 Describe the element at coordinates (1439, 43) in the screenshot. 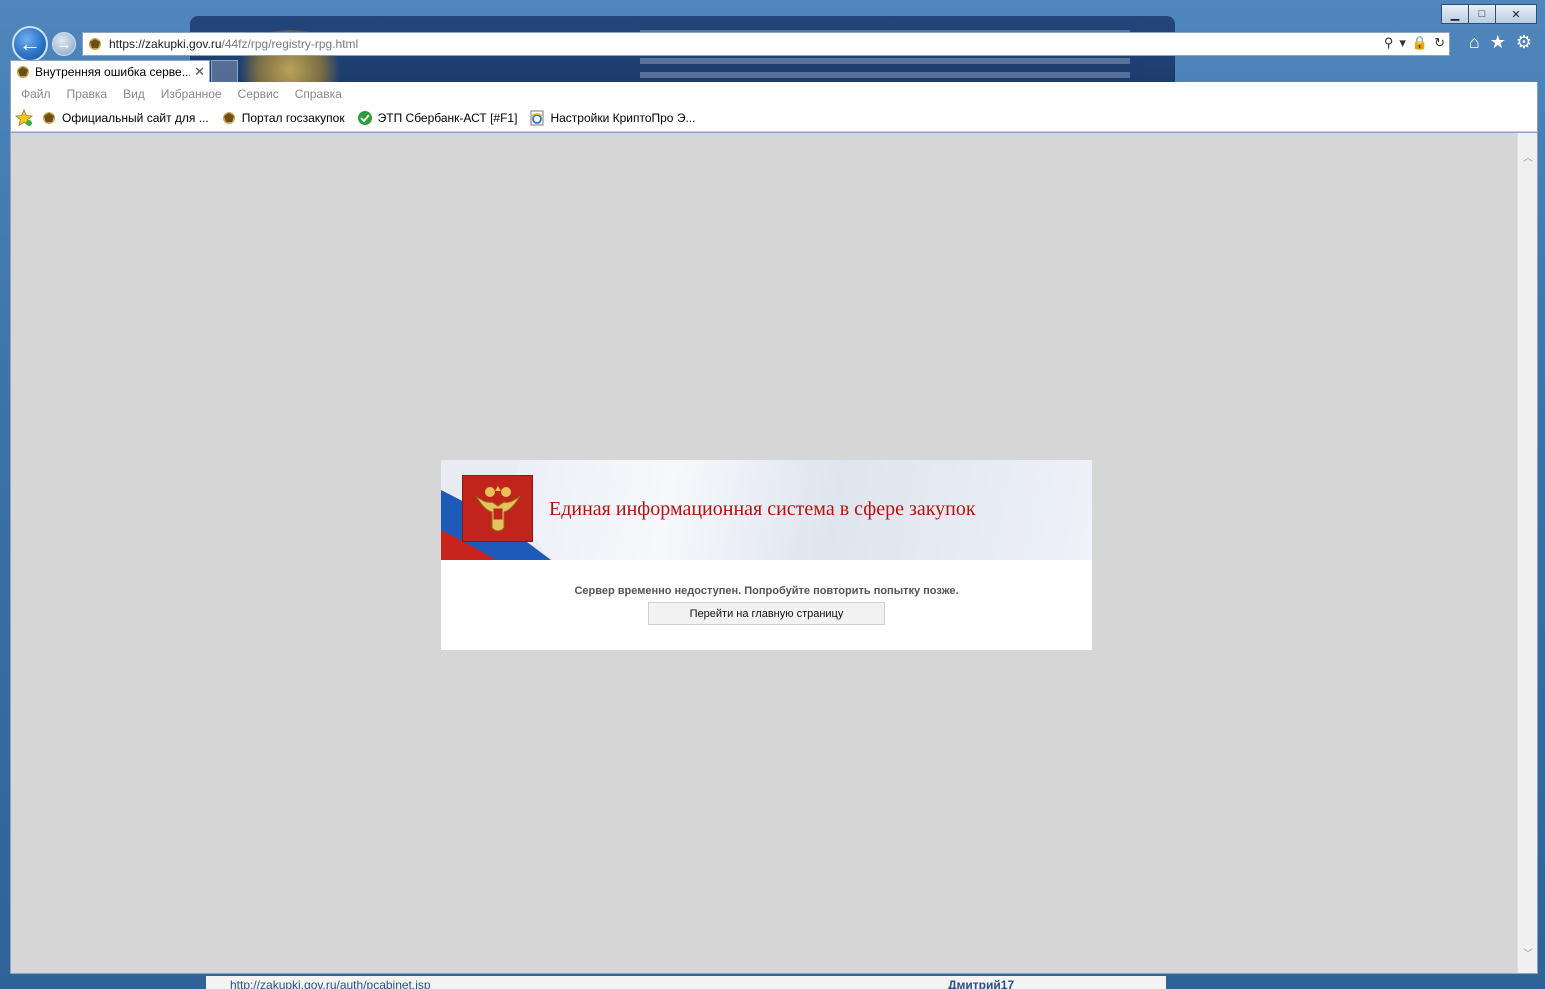

I see `refresh-icon: ↻` at that location.